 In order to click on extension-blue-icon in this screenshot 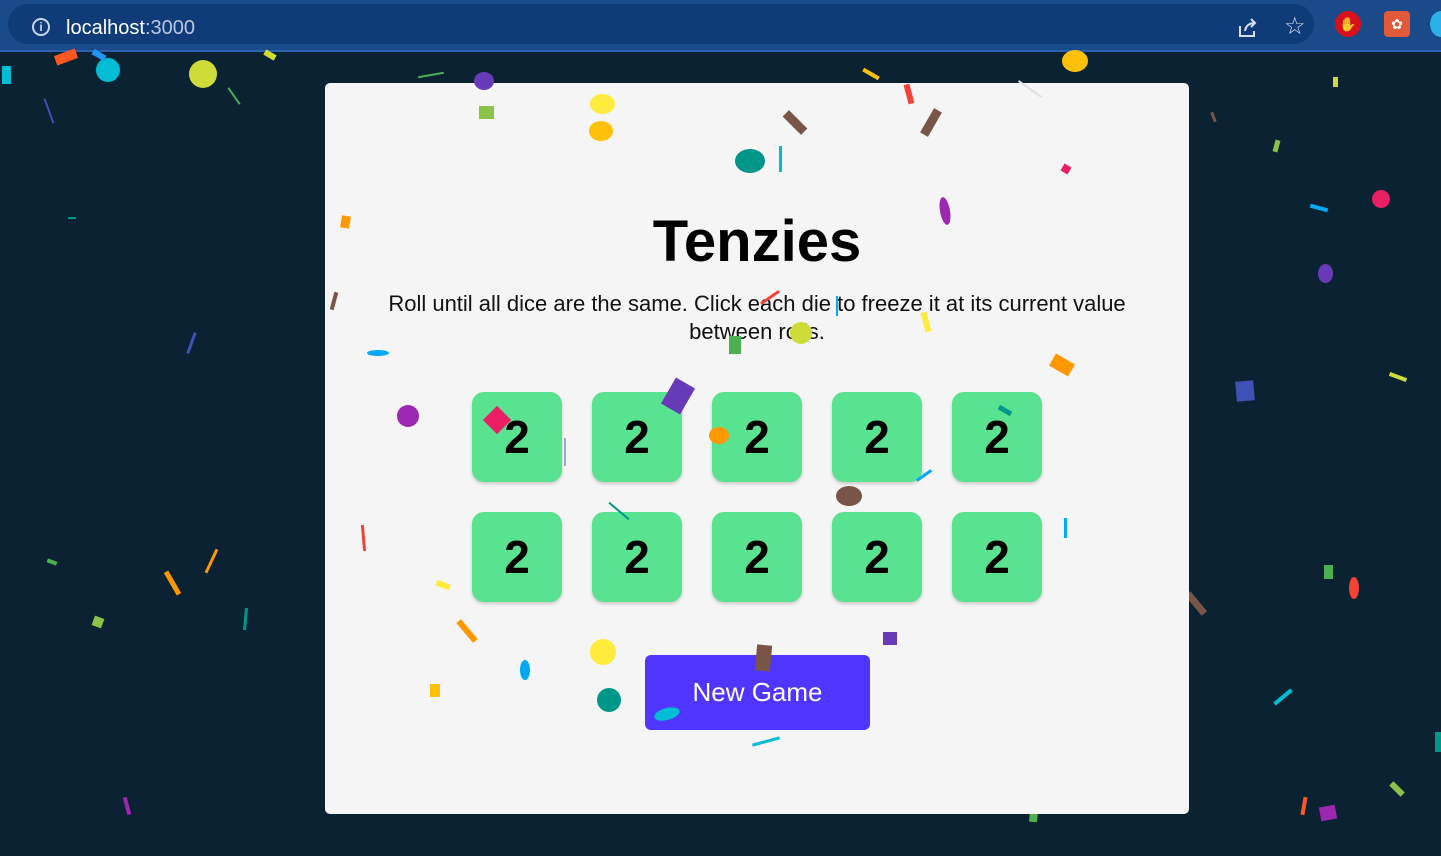, I will do `click(1435, 24)`.